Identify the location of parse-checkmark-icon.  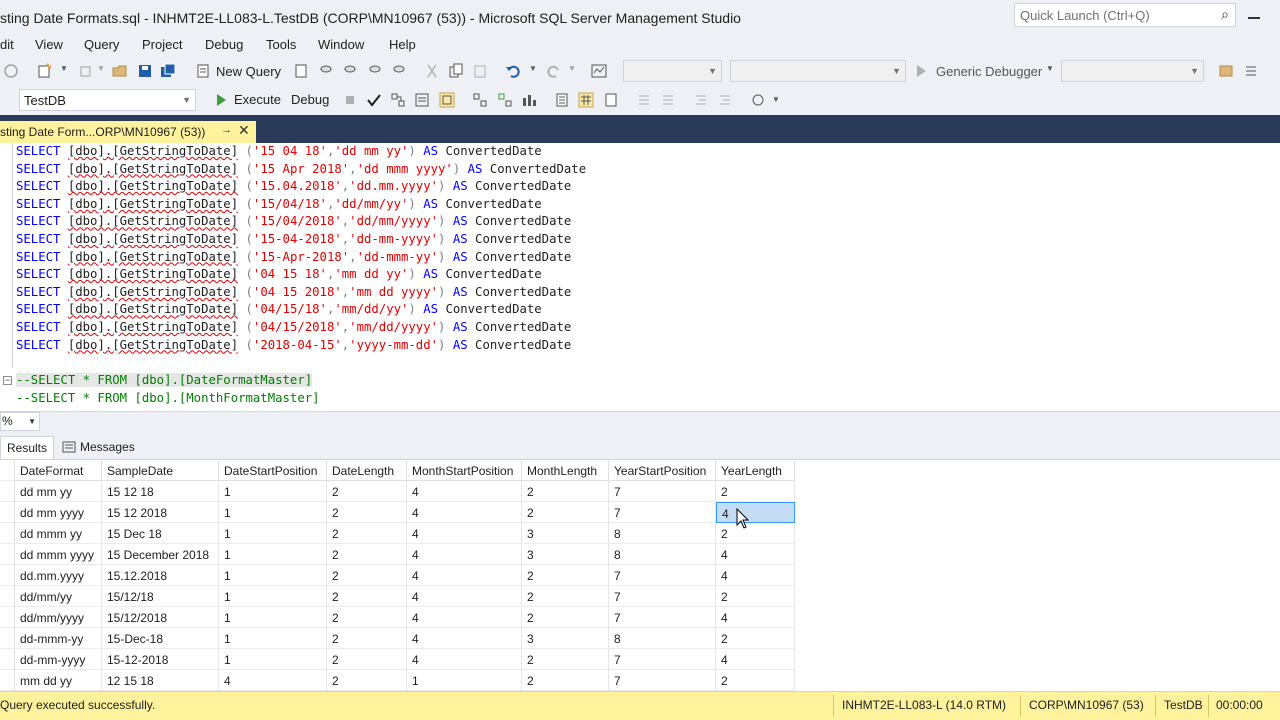
(374, 100).